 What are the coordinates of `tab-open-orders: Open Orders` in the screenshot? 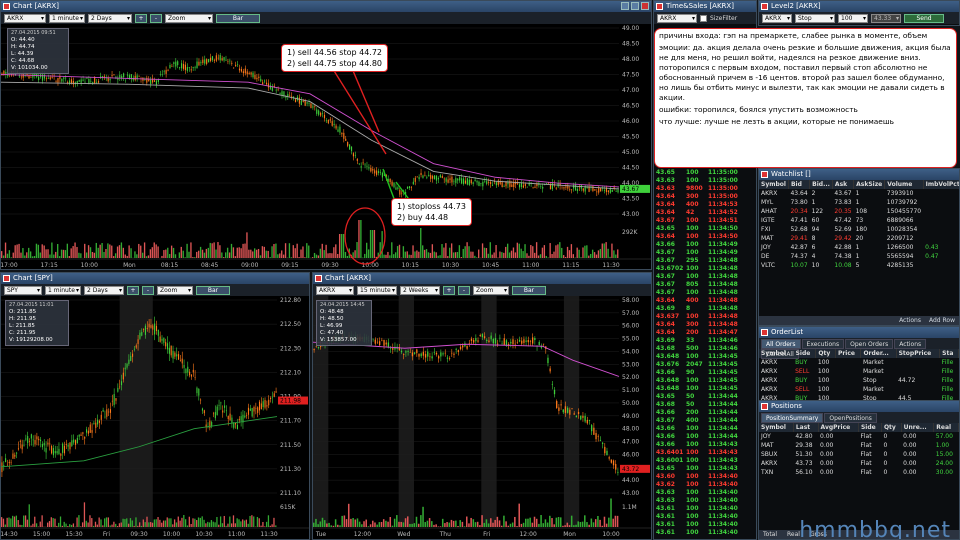 It's located at (869, 344).